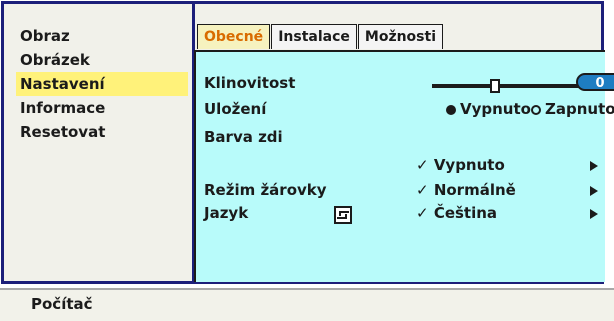 This screenshot has height=321, width=614. I want to click on wall-color-label: Barva zdi, so click(243, 137).